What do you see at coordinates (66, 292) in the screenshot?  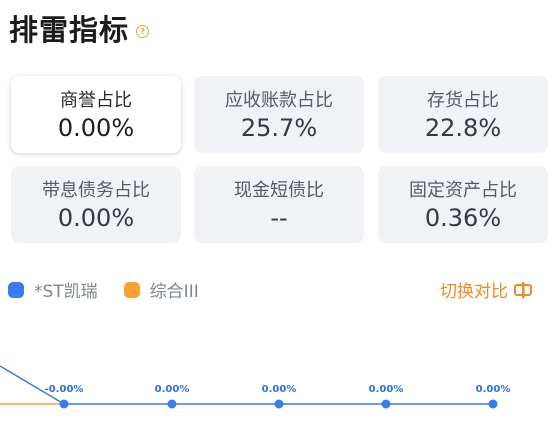 I see `legend-label: *ST凯瑞` at bounding box center [66, 292].